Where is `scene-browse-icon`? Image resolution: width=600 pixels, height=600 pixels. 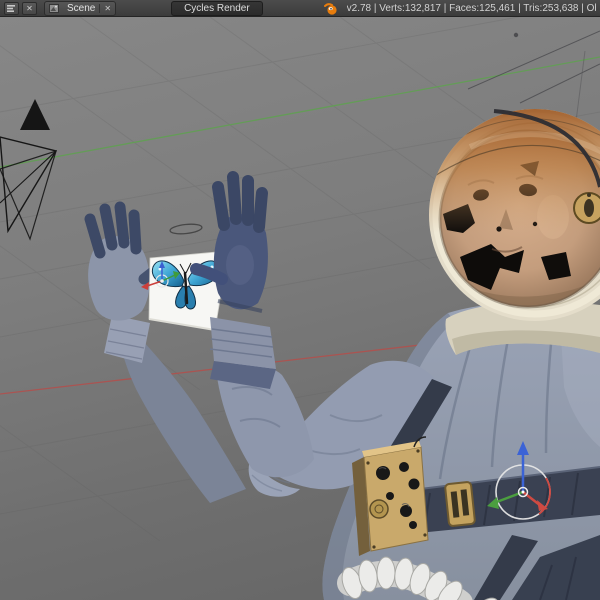 scene-browse-icon is located at coordinates (54, 8).